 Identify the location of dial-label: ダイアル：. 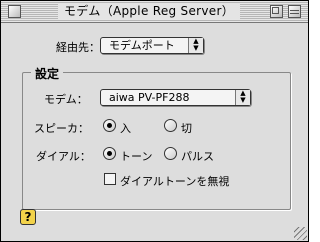
(63, 156).